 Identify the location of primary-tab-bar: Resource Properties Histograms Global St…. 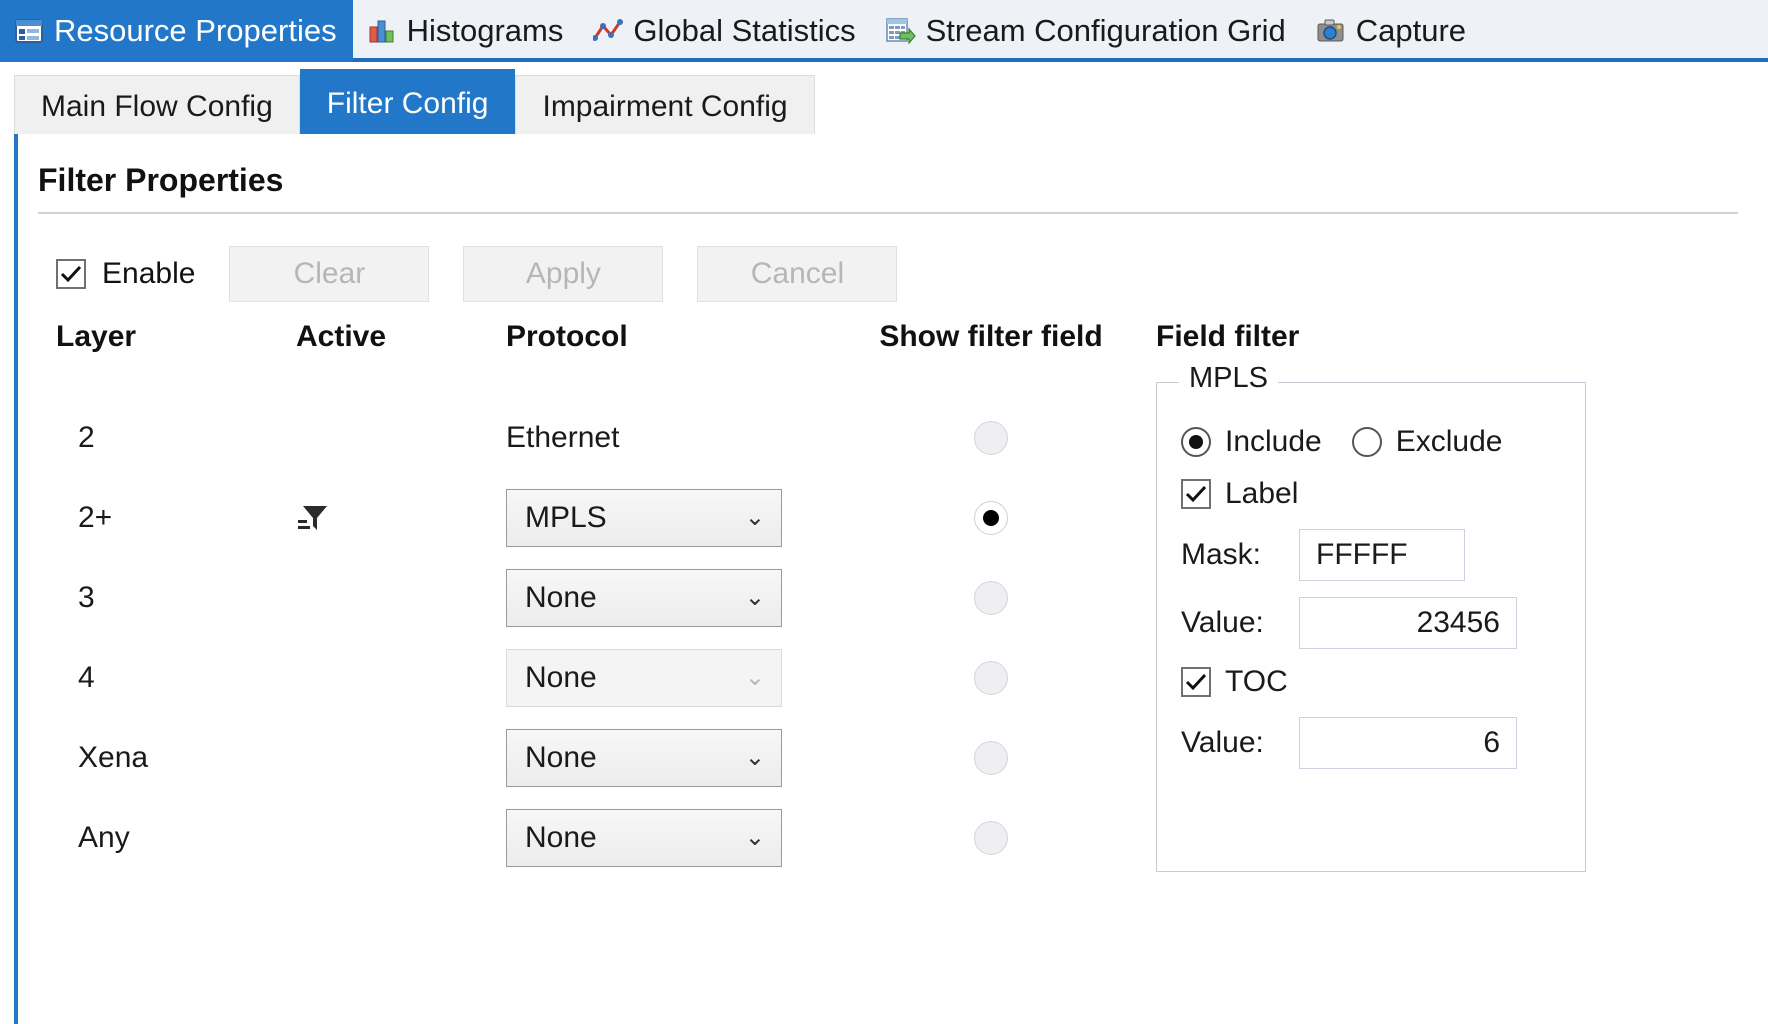
(884, 31).